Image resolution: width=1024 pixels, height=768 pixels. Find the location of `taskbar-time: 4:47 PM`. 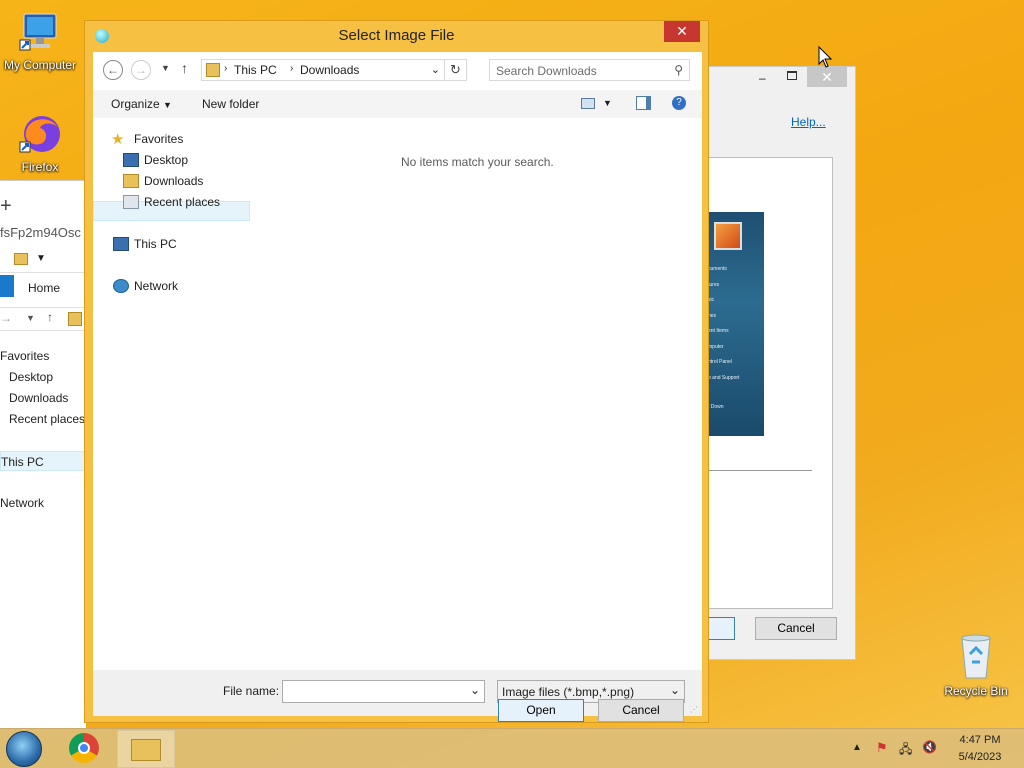

taskbar-time: 4:47 PM is located at coordinates (980, 740).